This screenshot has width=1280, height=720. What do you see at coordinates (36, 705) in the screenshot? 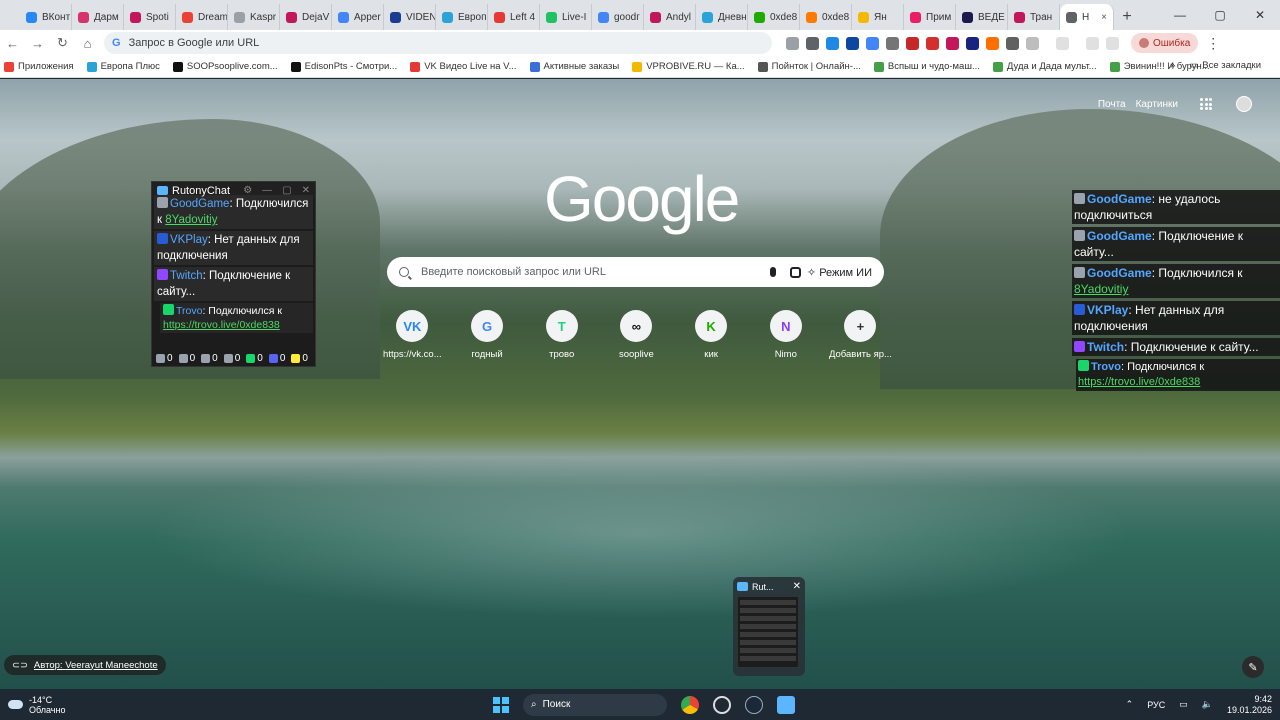
I see `weather-widget: -14°C Облачно` at bounding box center [36, 705].